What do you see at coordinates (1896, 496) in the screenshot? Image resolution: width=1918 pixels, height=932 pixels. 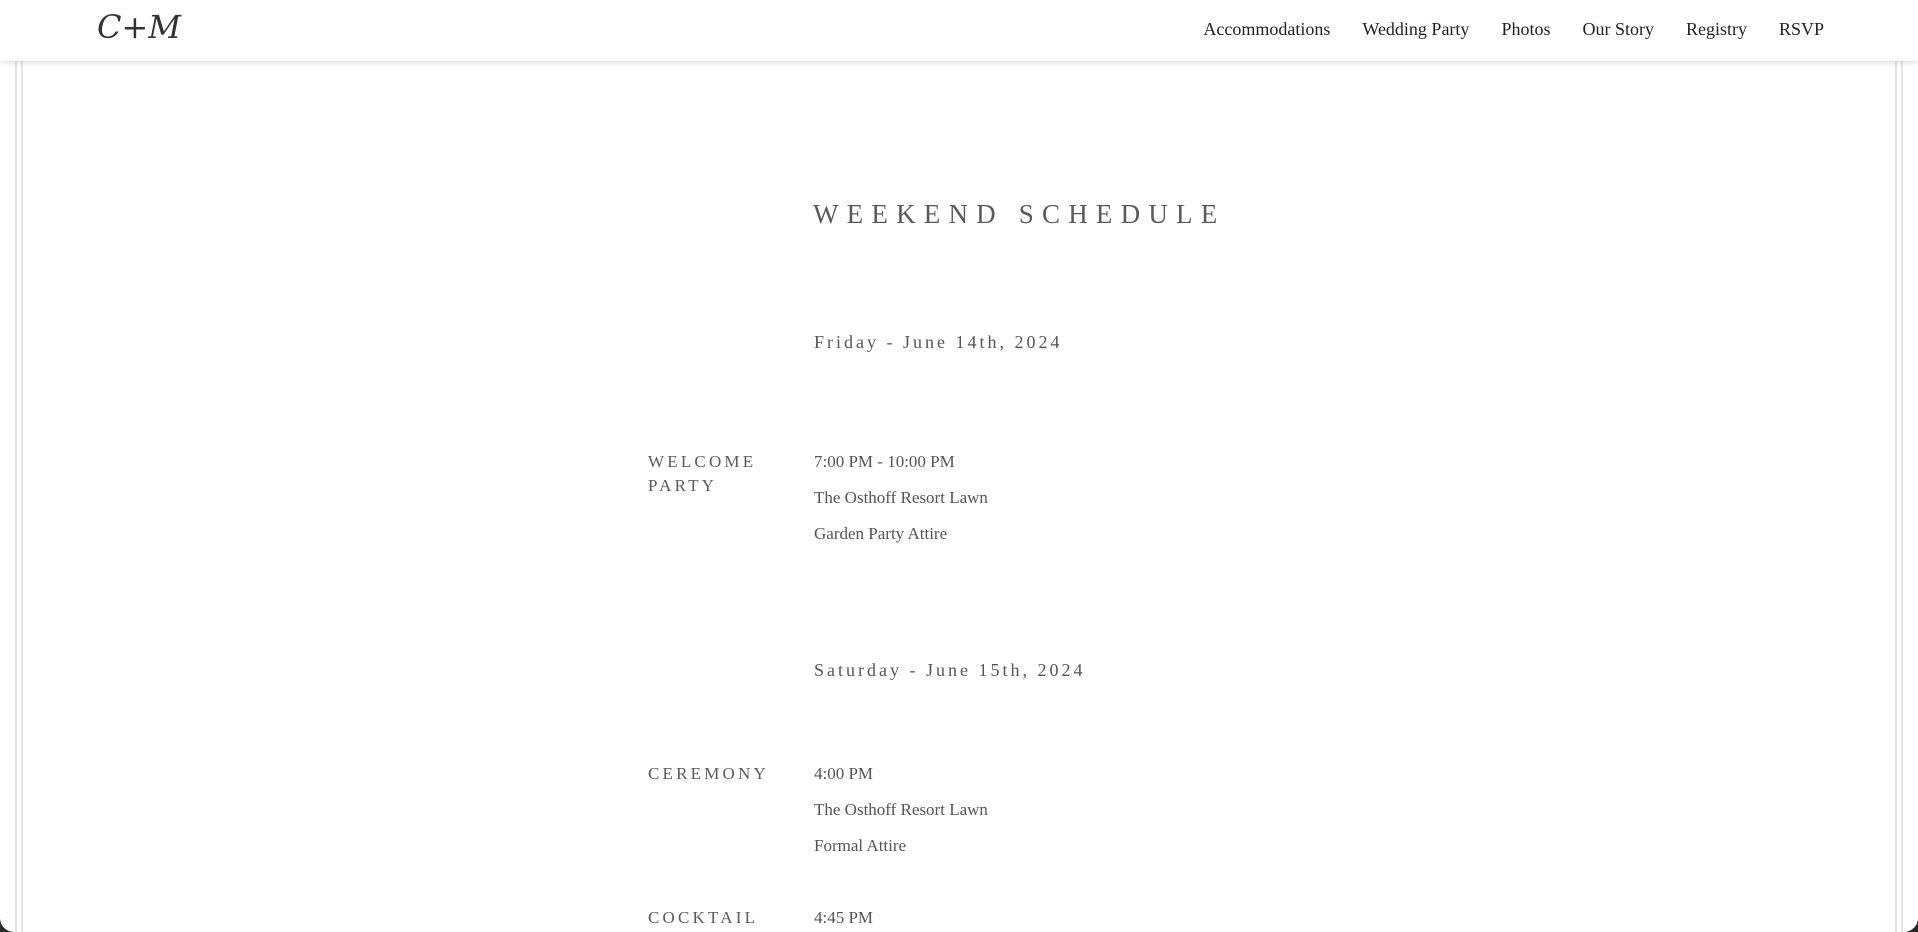 I see `right-border-rule-inner` at bounding box center [1896, 496].